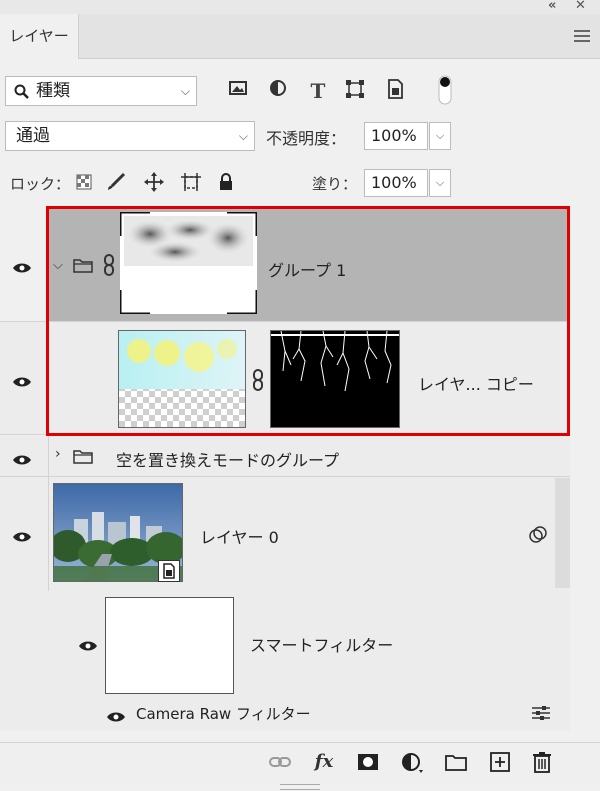 The image size is (600, 791). What do you see at coordinates (395, 91) in the screenshot?
I see `smart-object-filter-icon` at bounding box center [395, 91].